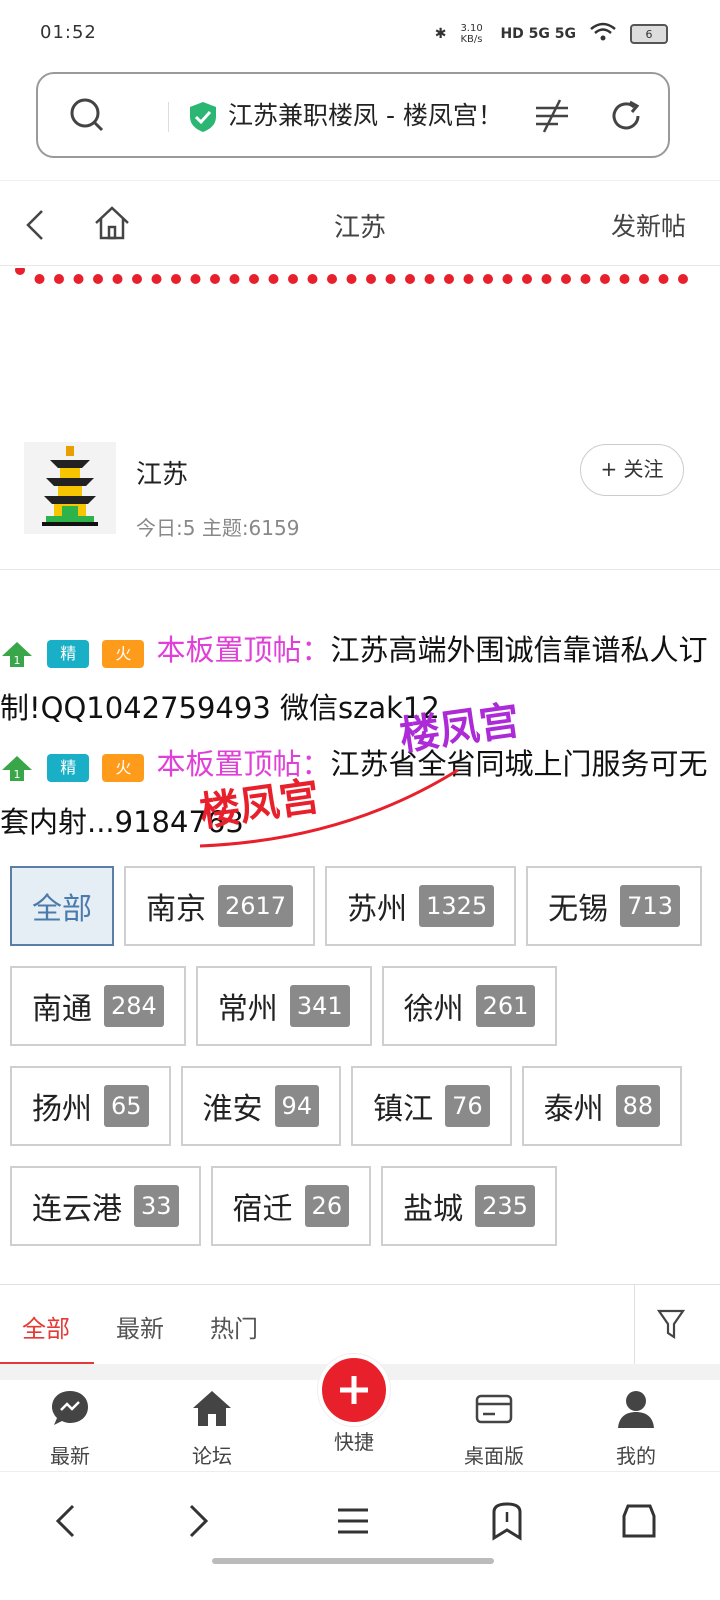 The image size is (720, 1600). Describe the element at coordinates (634, 1325) in the screenshot. I see `filter-divider` at that location.